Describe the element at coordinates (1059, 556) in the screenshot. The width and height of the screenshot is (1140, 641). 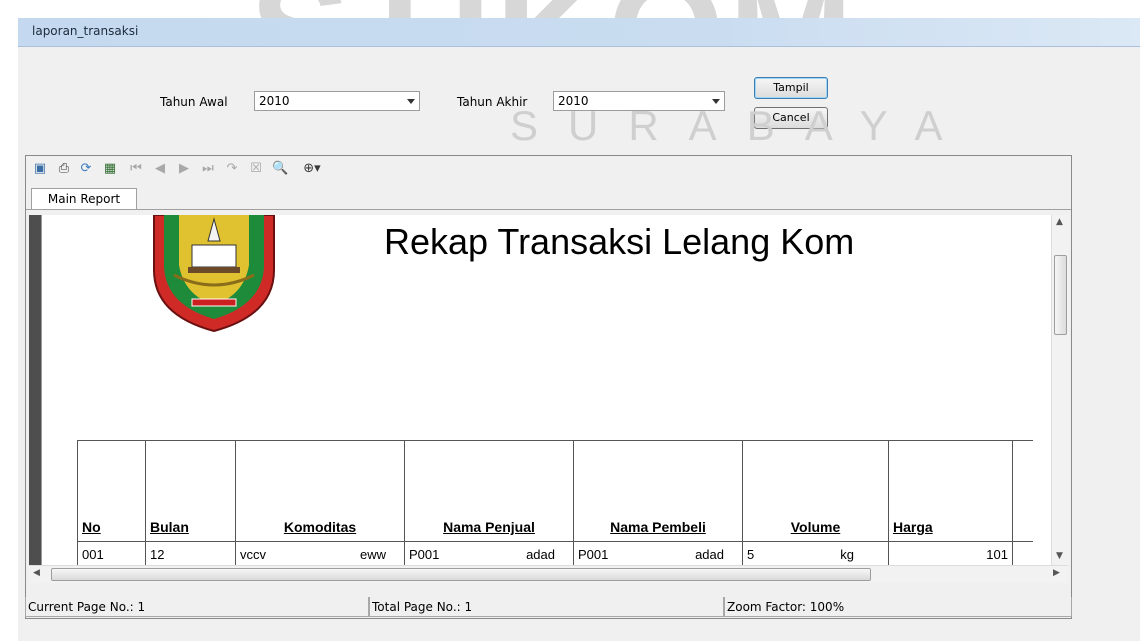
I see `scroll-down-icon: ▼` at that location.